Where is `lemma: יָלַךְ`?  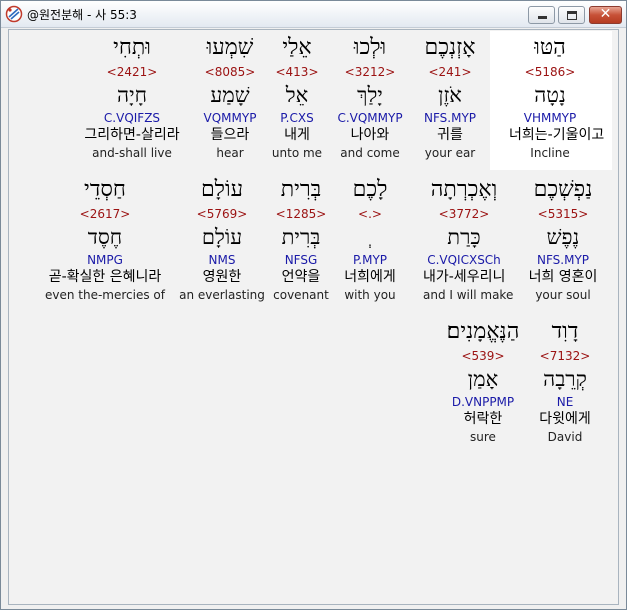 lemma: יָלַךְ is located at coordinates (370, 95).